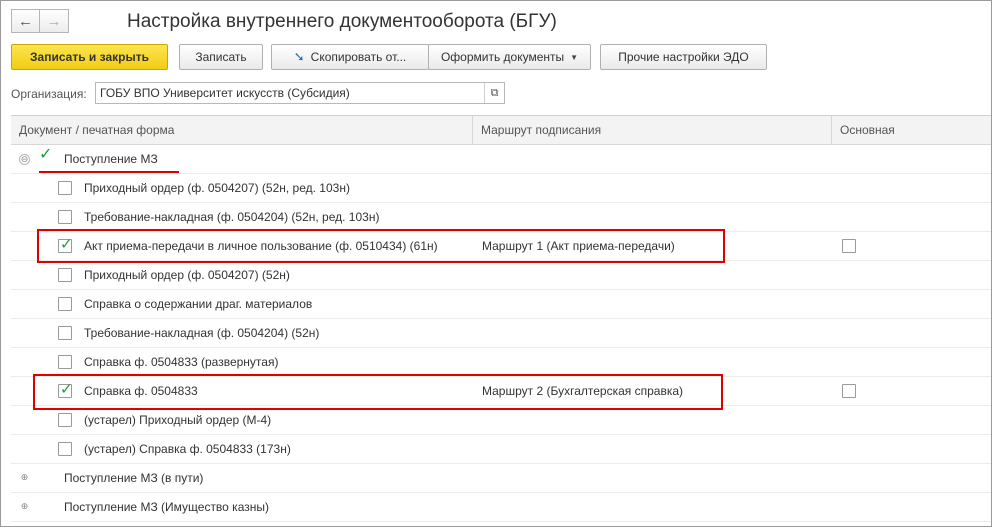  I want to click on highlight-box-act, so click(381, 246).